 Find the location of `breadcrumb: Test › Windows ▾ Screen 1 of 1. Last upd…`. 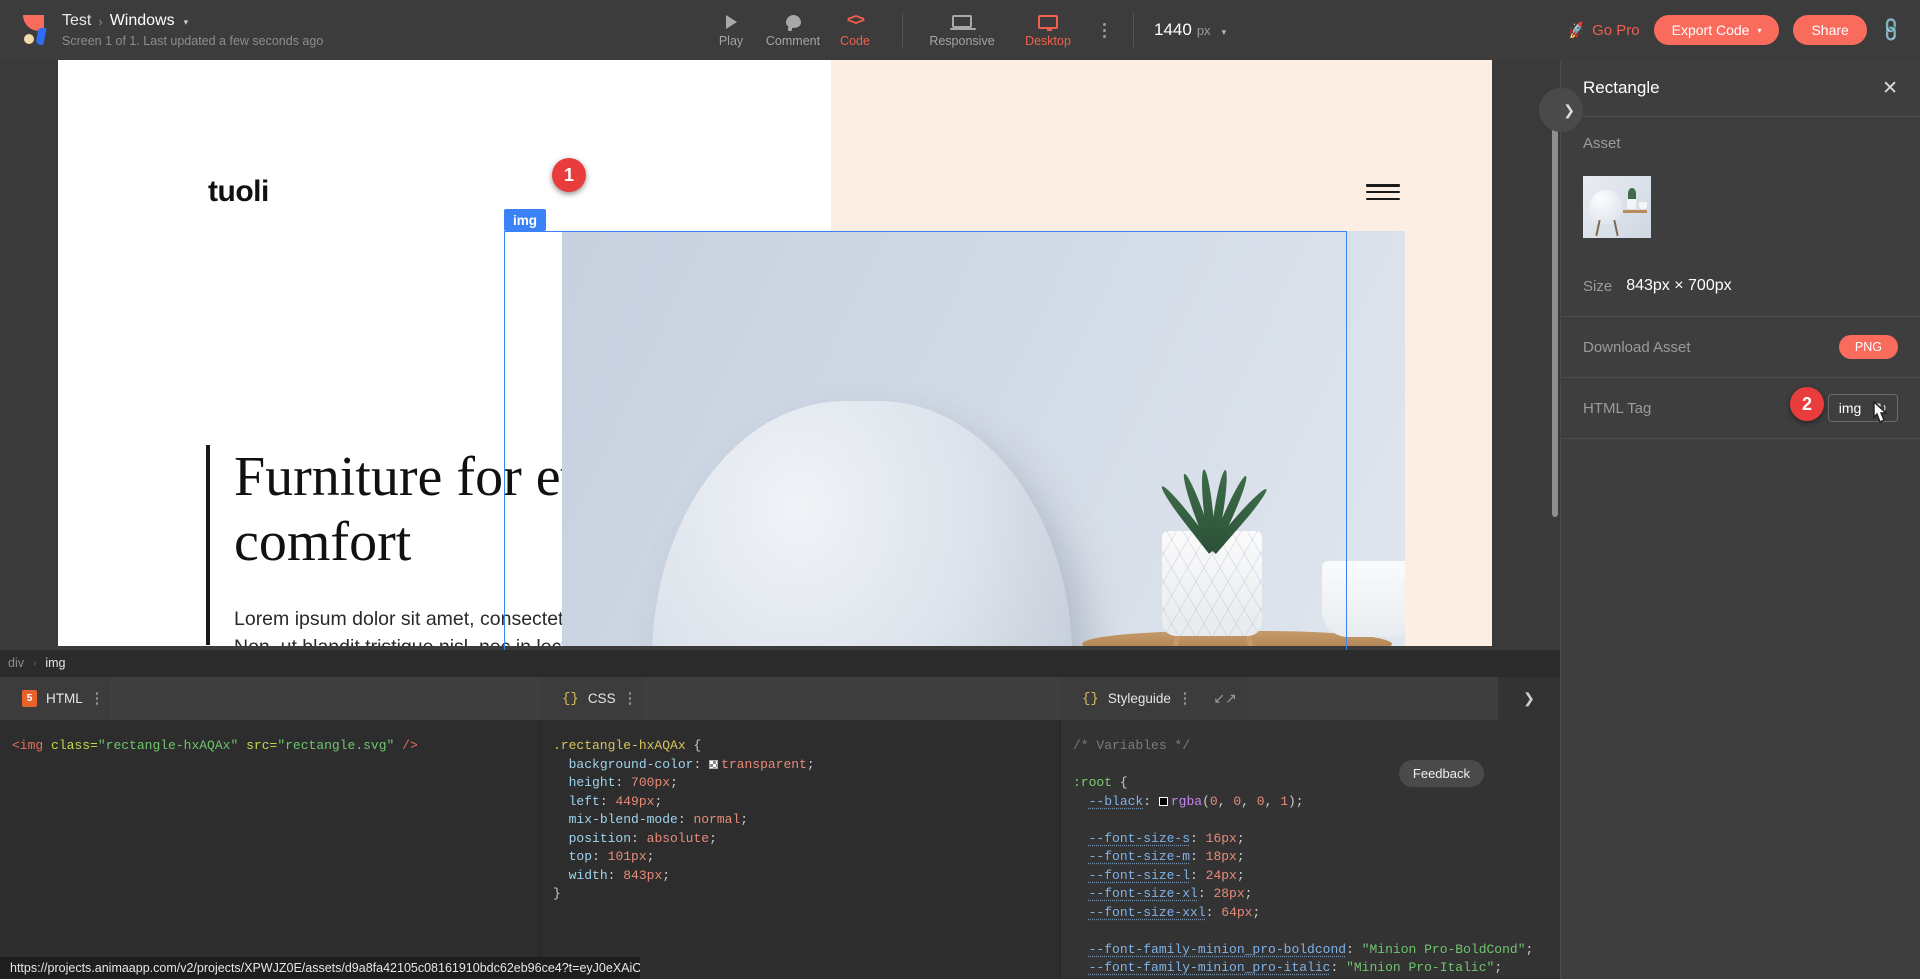

breadcrumb: Test › Windows ▾ Screen 1 of 1. Last upd… is located at coordinates (192, 30).